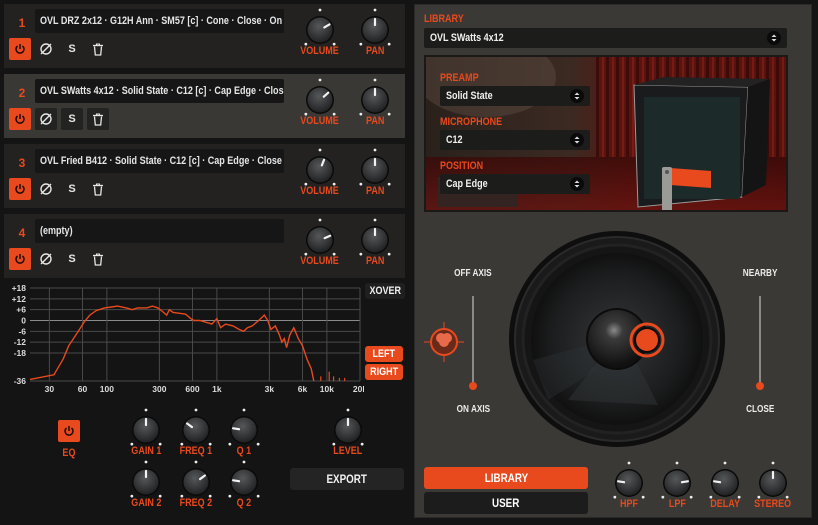 The image size is (818, 525). I want to click on microphone-select: C12, so click(515, 140).